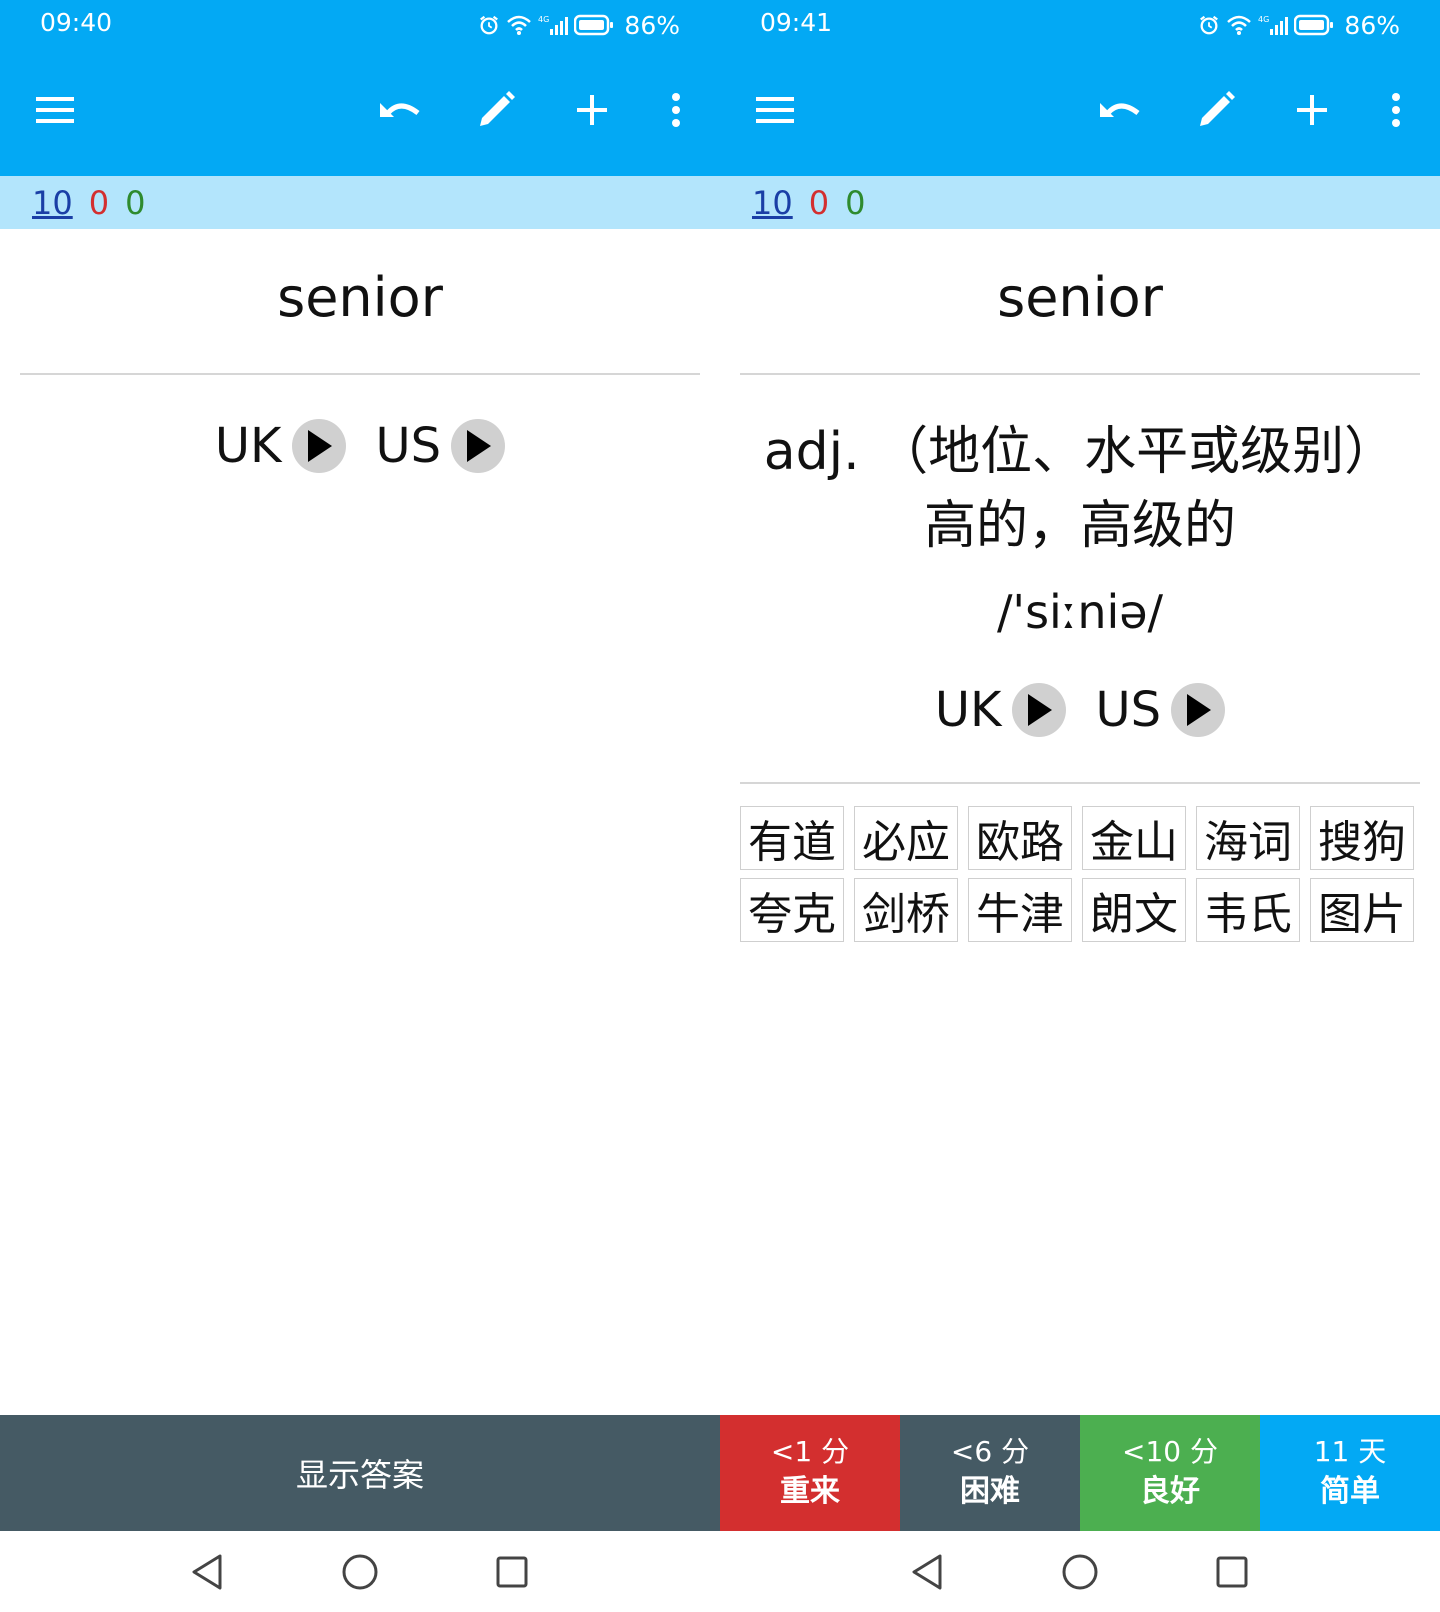 This screenshot has height=1612, width=1440. What do you see at coordinates (1362, 910) in the screenshot?
I see `dict-images-button: 图片` at bounding box center [1362, 910].